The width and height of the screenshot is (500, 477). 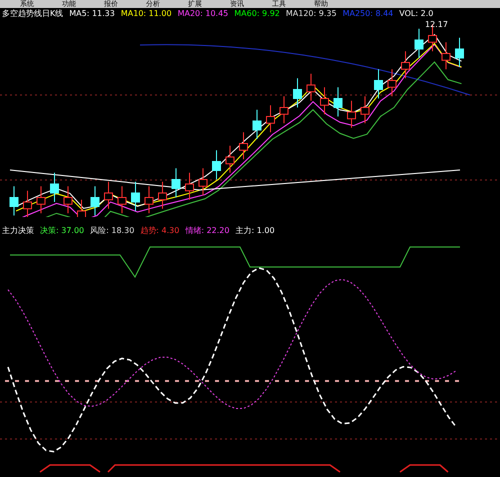 I want to click on legend-value: MA250: 8.44, so click(x=368, y=14).